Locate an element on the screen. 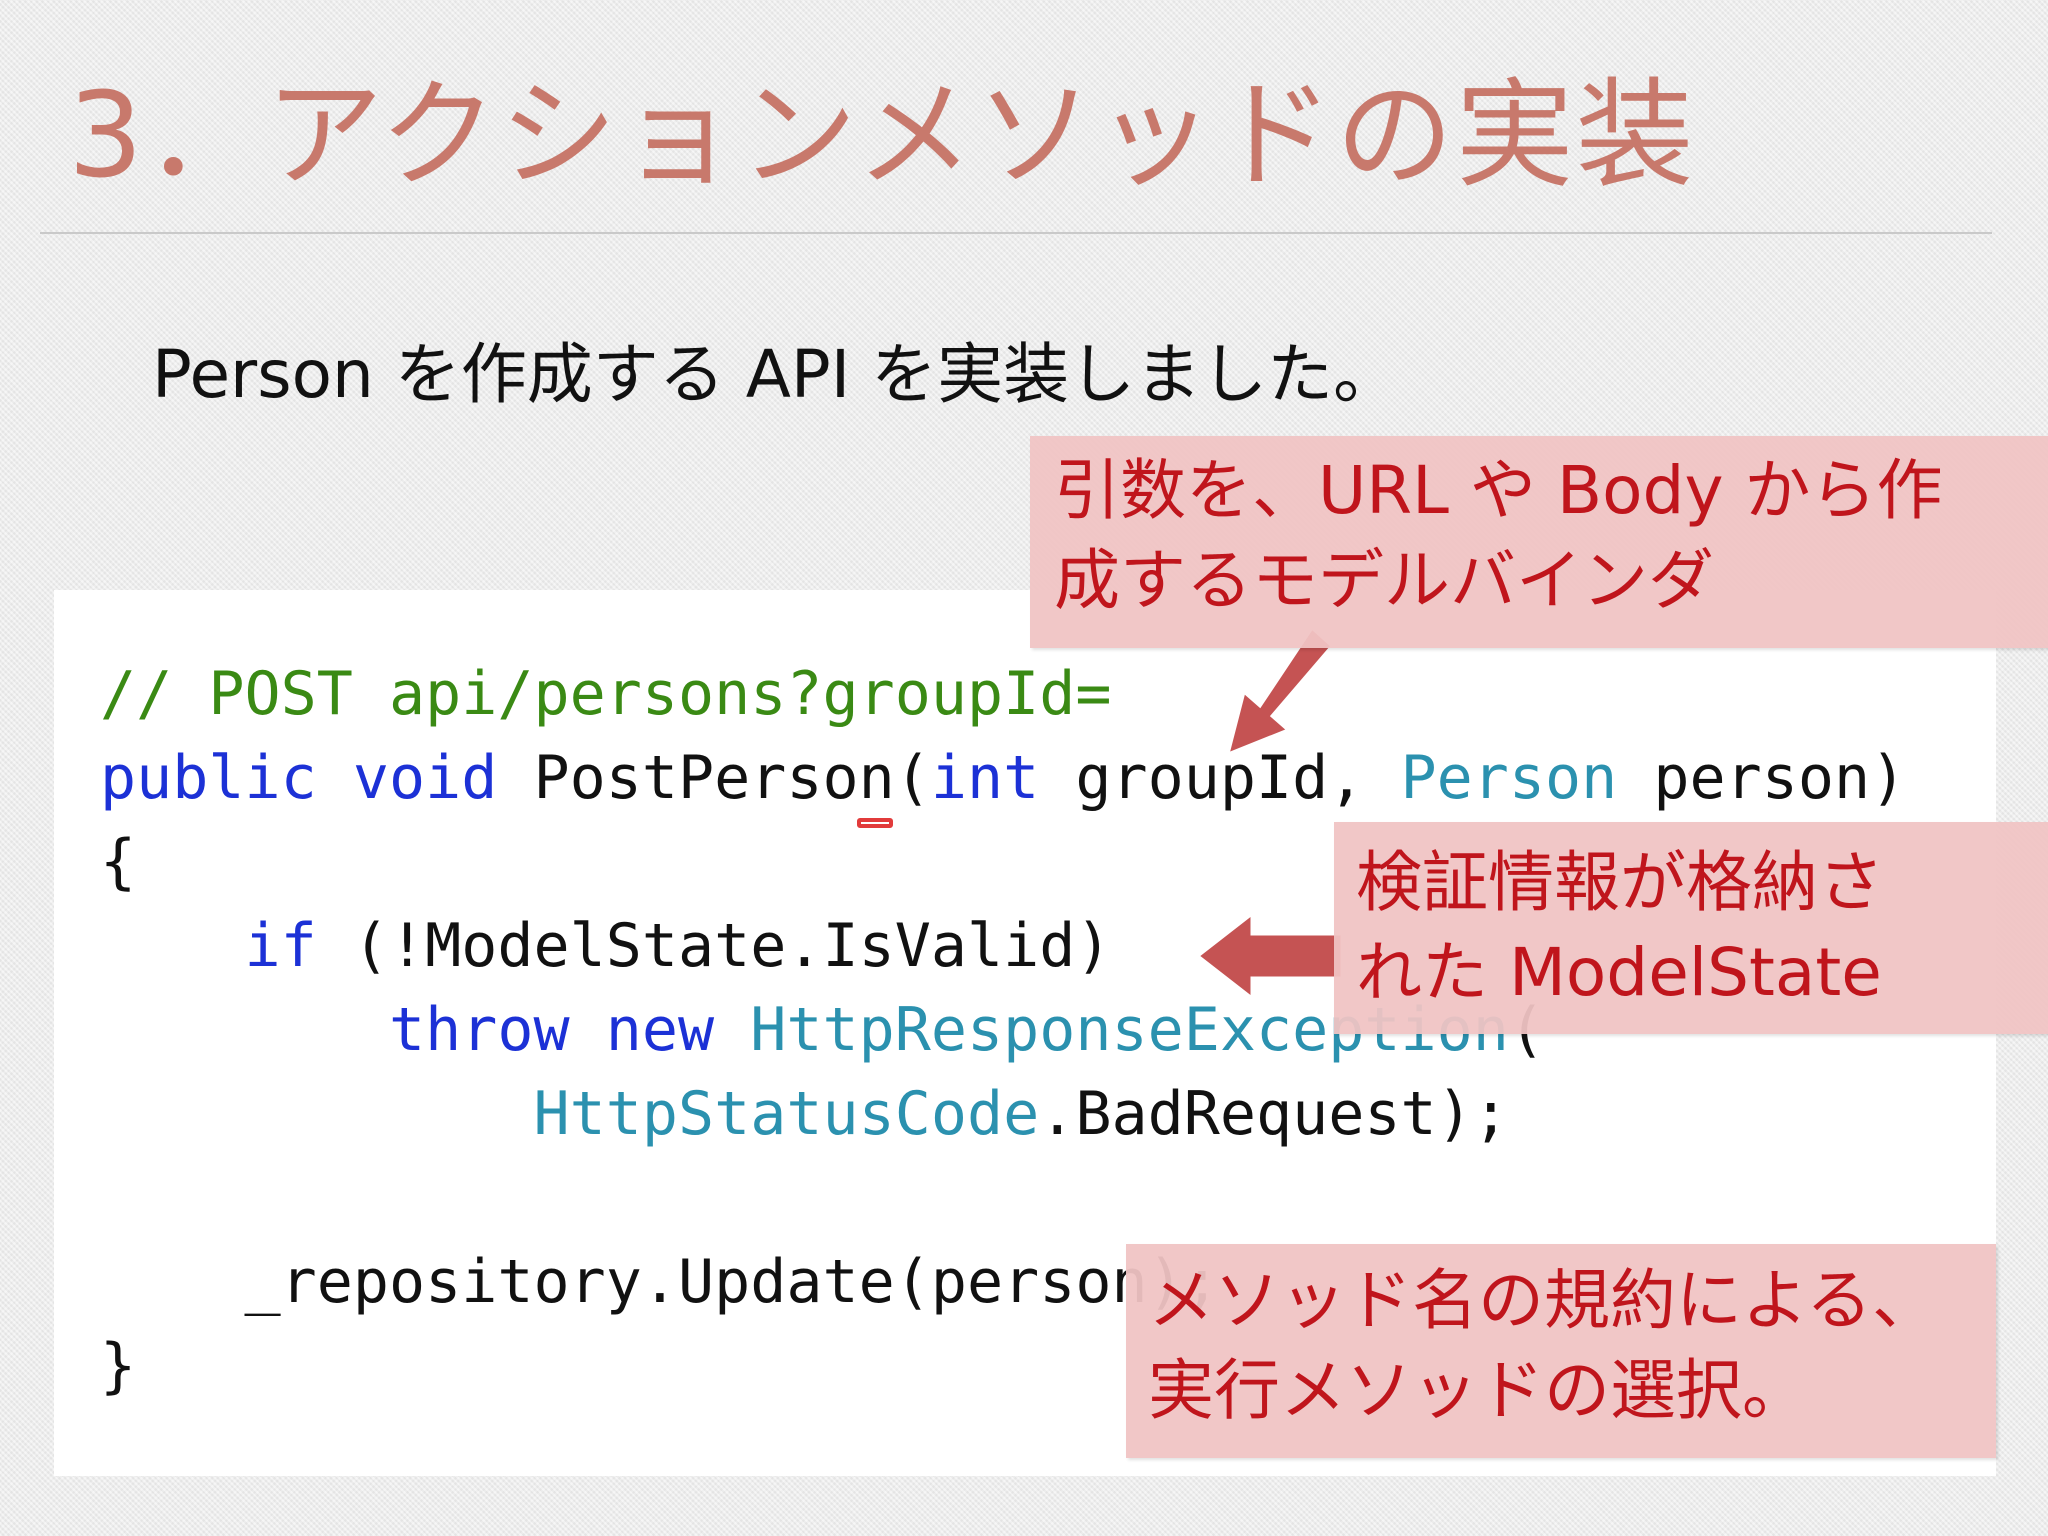 The height and width of the screenshot is (1536, 2048). slide-title: 3．アクションメソッドの実装 is located at coordinates (882, 135).